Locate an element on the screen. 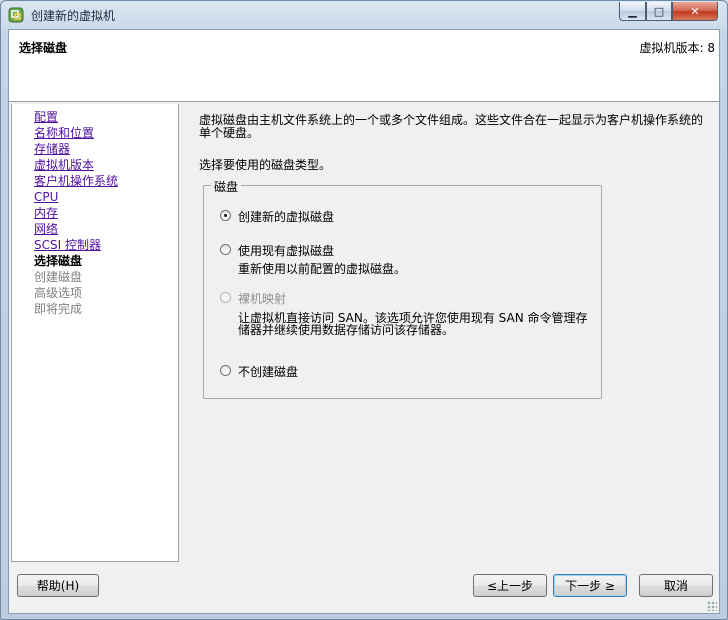 Image resolution: width=728 pixels, height=620 pixels. nav-step-cpu: CPU is located at coordinates (46, 197).